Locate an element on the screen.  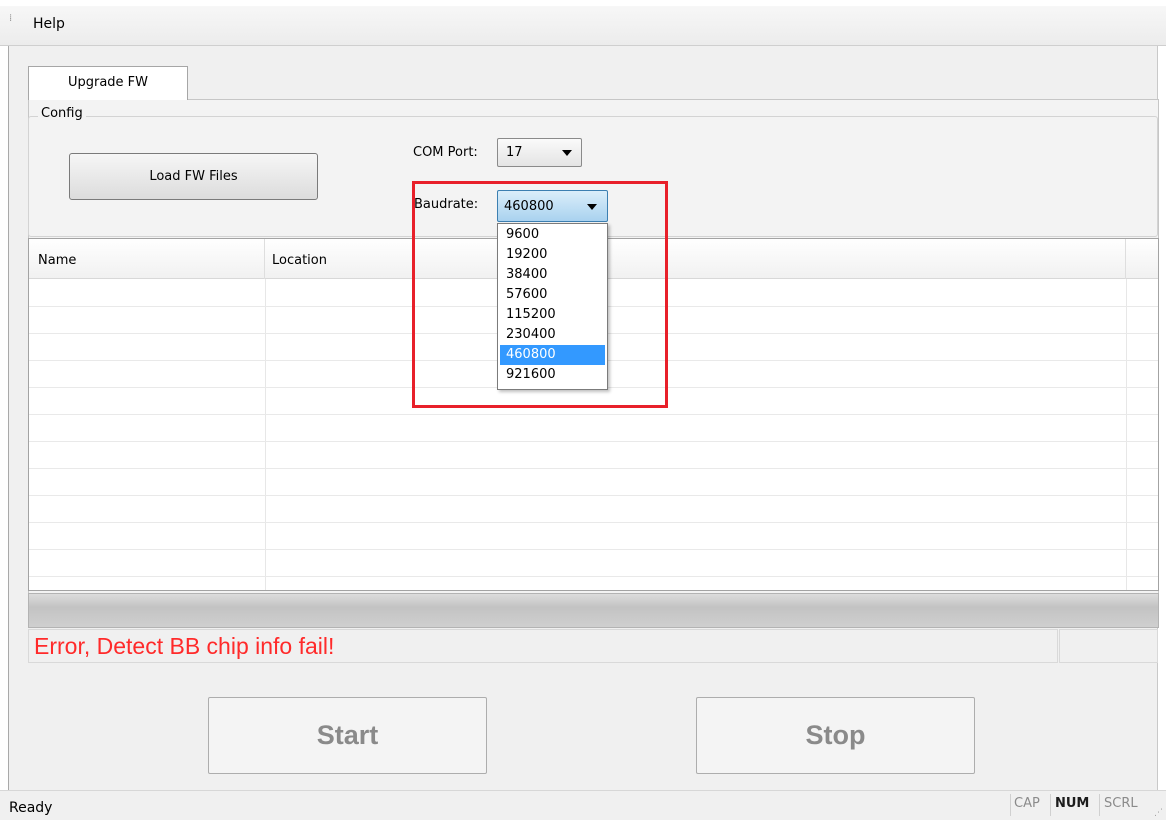
menu-bar is located at coordinates (583, 26).